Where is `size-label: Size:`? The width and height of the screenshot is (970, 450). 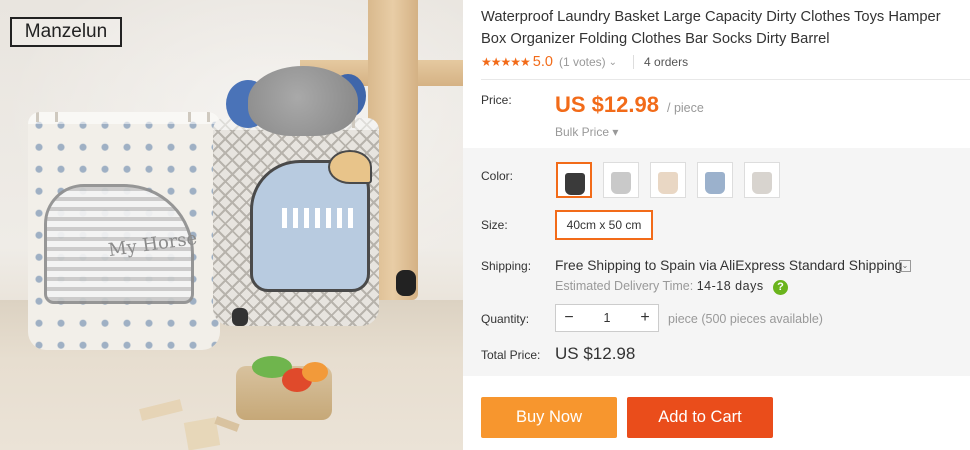 size-label: Size: is located at coordinates (494, 225).